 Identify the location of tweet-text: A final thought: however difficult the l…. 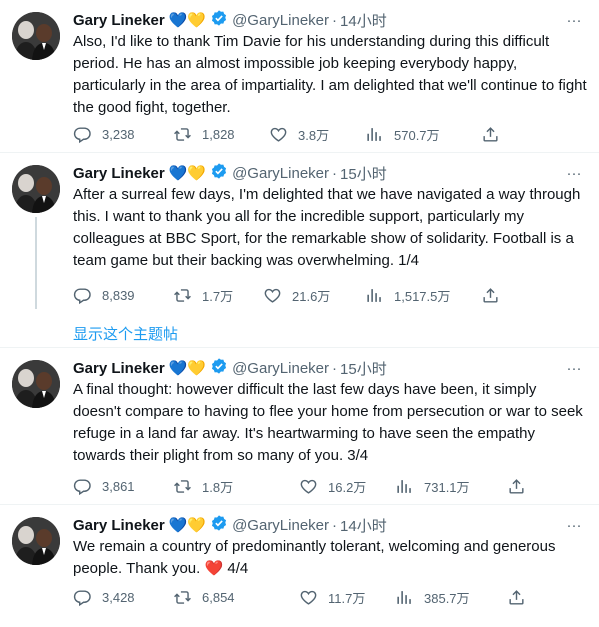
(328, 422).